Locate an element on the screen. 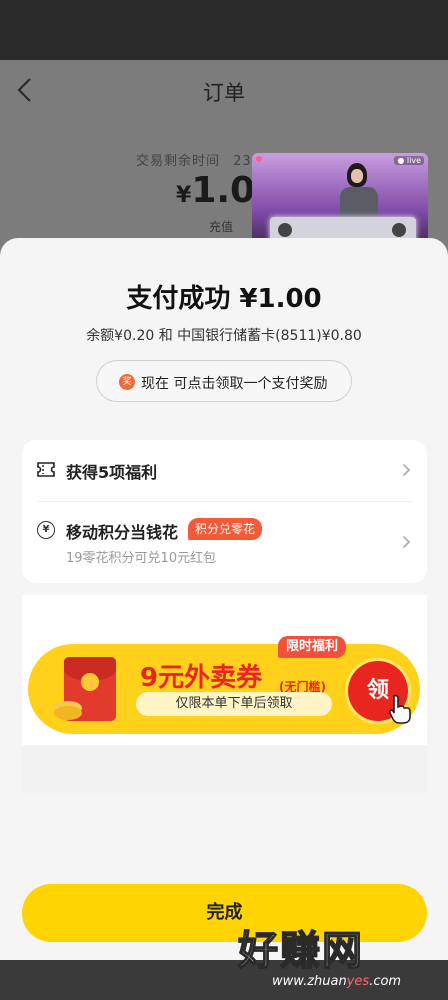 This screenshot has width=448, height=1000. ticket-icon is located at coordinates (46, 469).